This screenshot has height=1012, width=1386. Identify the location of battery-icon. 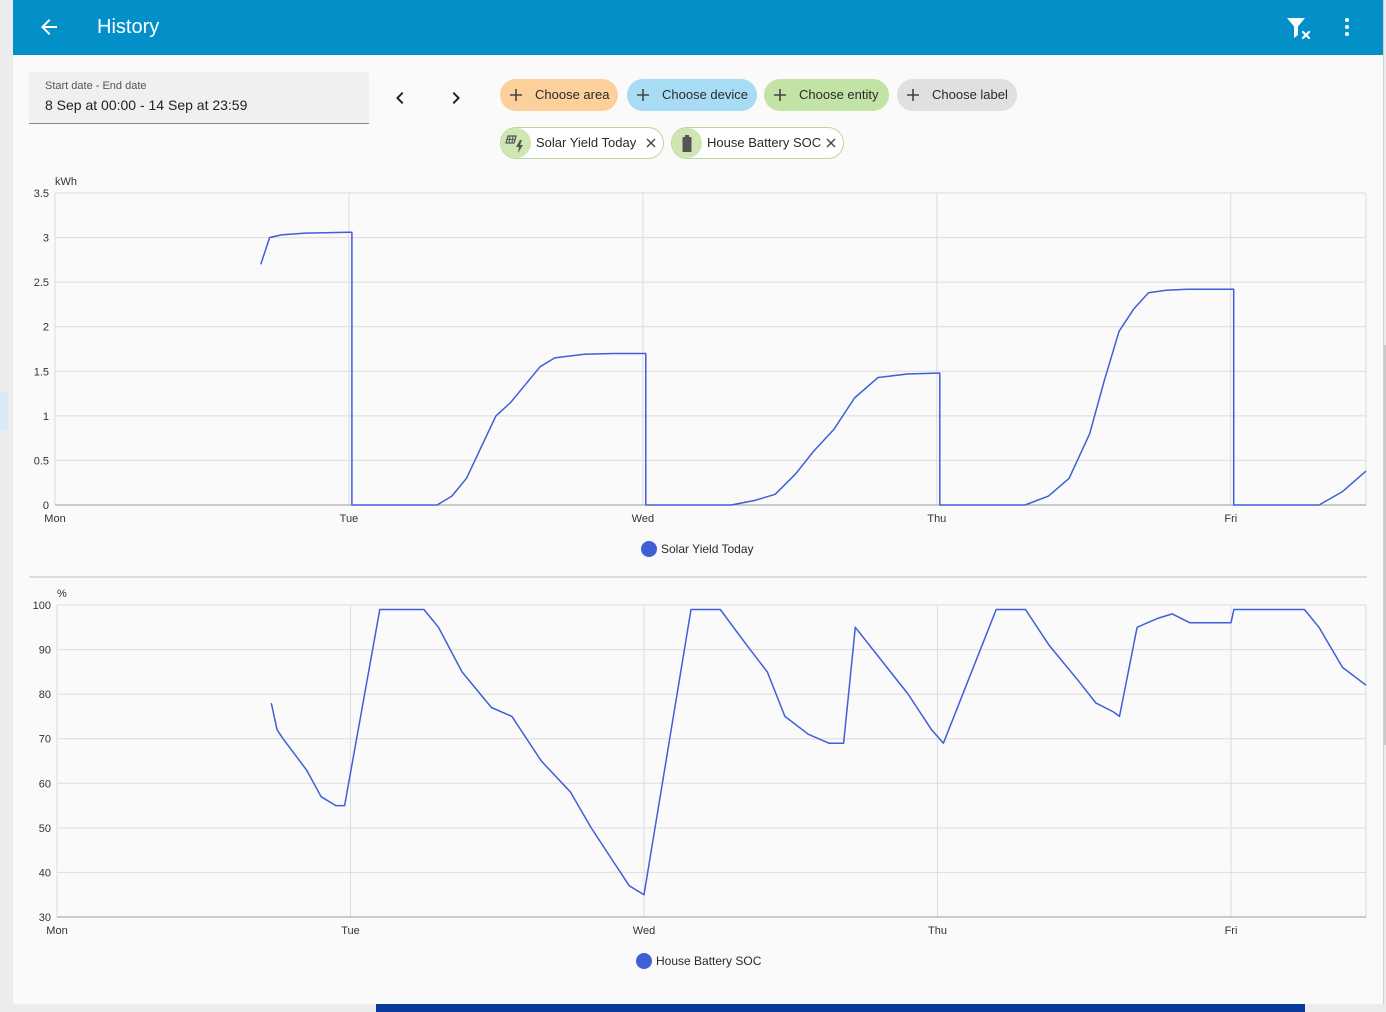
(687, 143).